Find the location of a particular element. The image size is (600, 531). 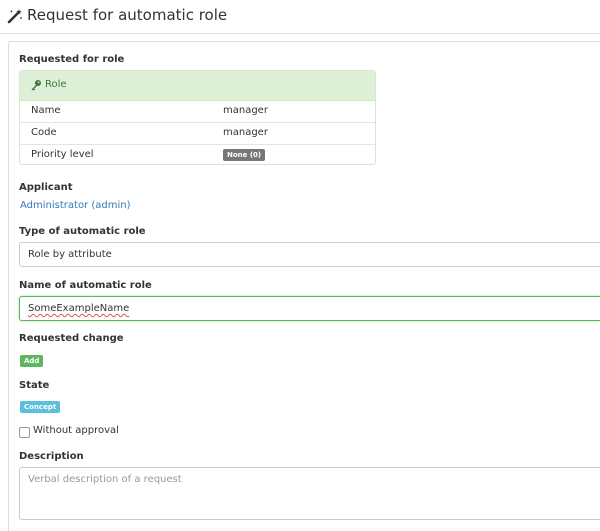

role-row-name: Name manager is located at coordinates (197, 111).